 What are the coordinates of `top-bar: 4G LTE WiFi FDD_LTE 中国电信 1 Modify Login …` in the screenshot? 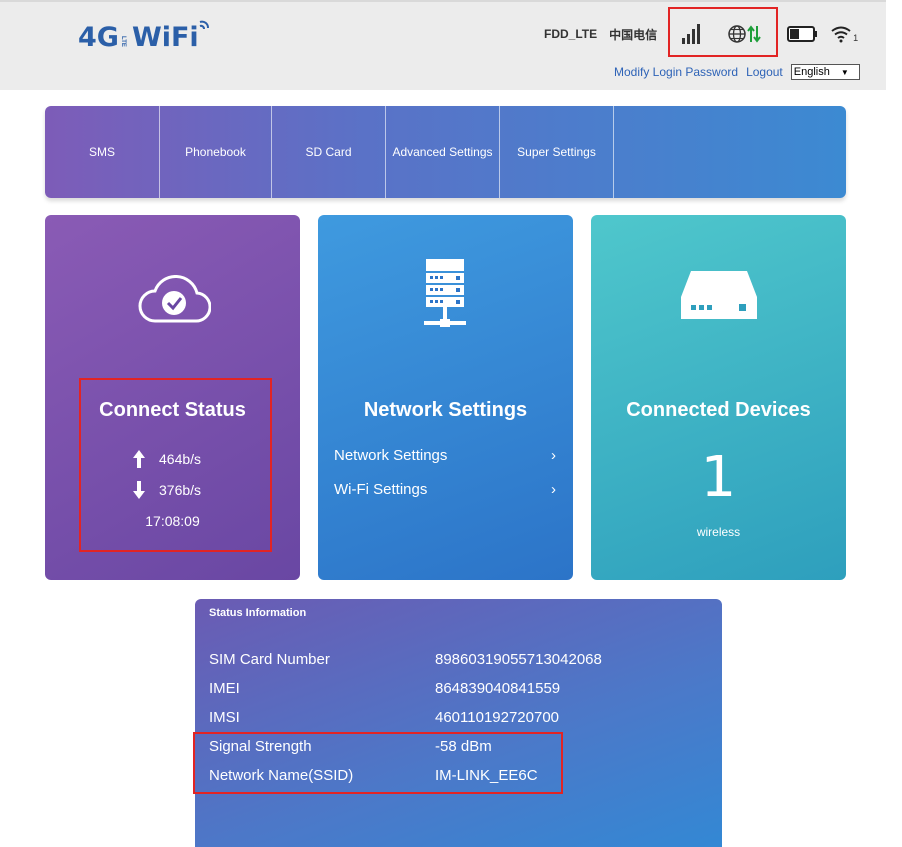 It's located at (443, 45).